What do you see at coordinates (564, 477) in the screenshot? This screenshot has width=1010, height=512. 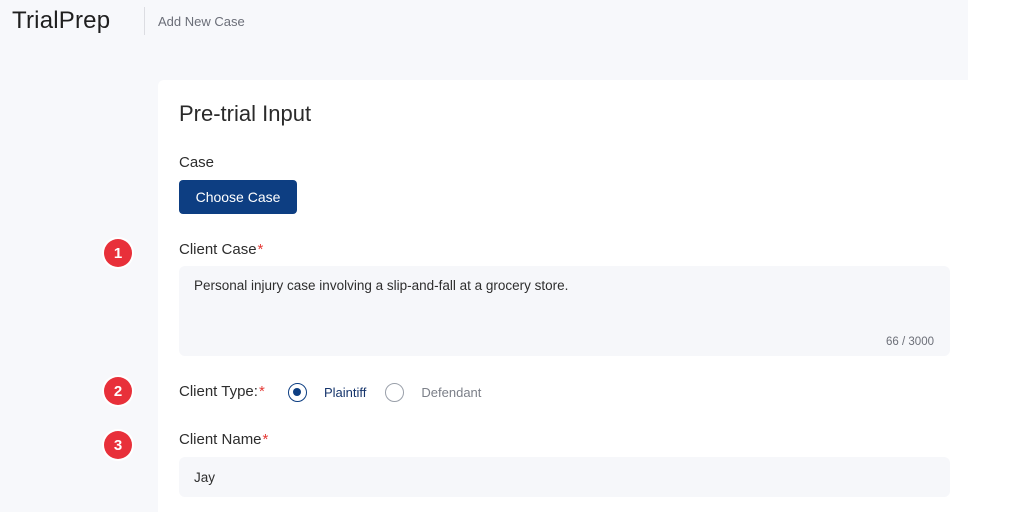 I see `client-name-input` at bounding box center [564, 477].